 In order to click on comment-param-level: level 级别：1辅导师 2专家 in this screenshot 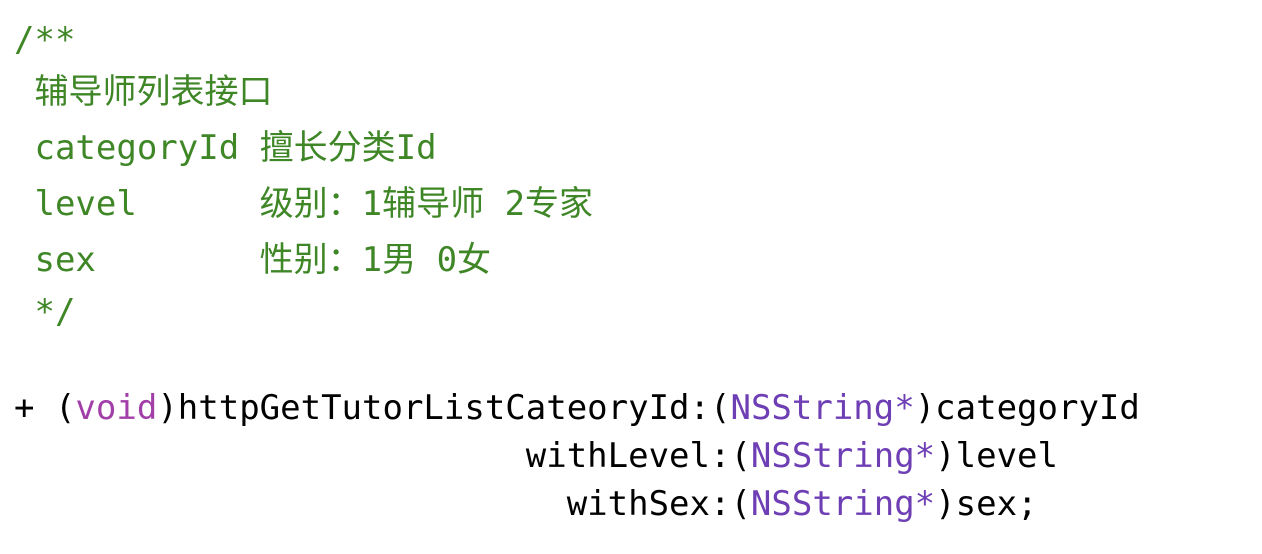, I will do `click(304, 204)`.